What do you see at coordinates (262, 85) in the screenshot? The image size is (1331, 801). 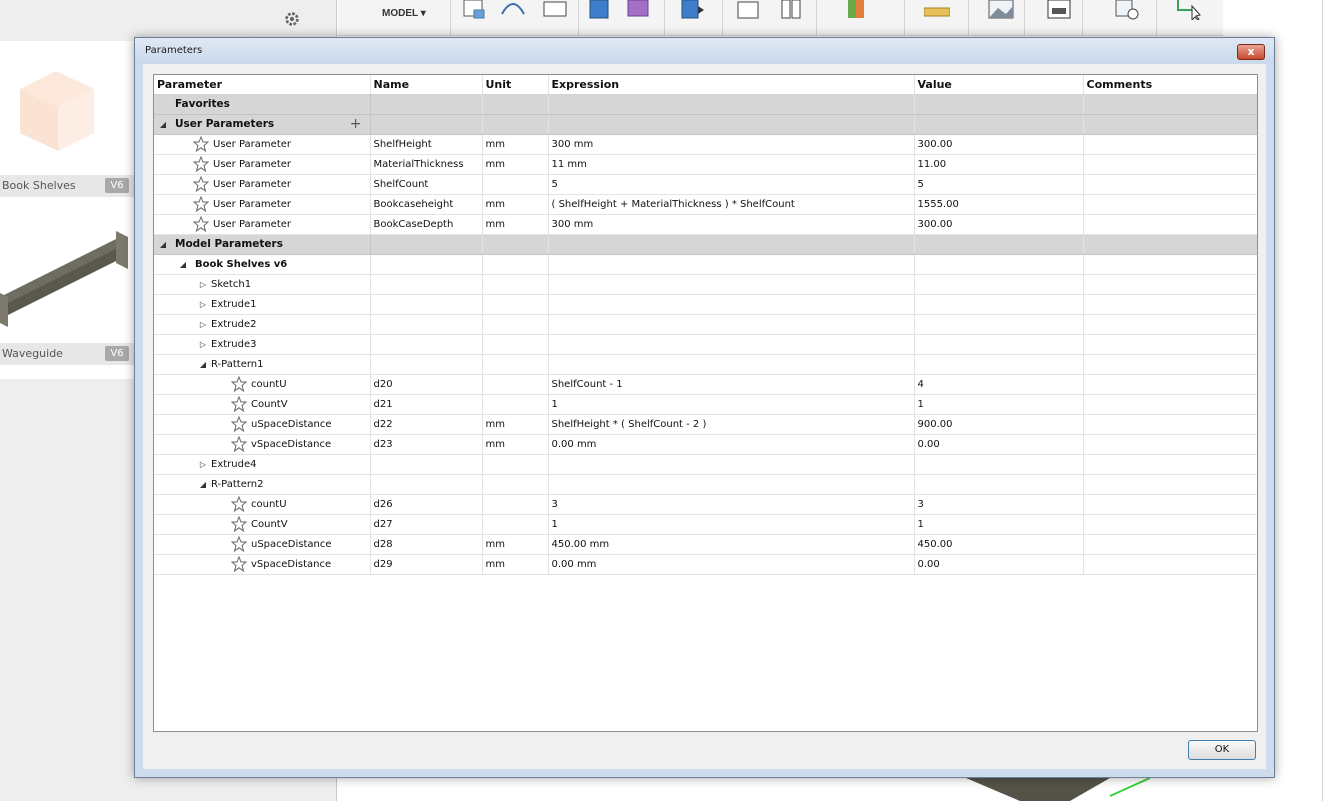 I see `column-header: Parameter` at bounding box center [262, 85].